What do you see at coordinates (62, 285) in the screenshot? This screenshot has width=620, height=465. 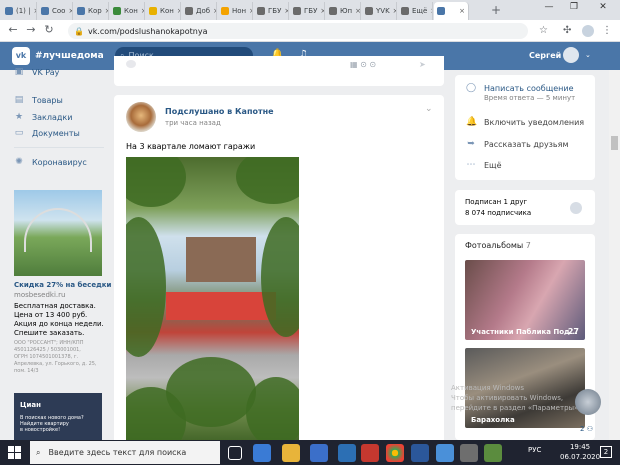 I see `ad-title: Скидка 27% на беседки` at bounding box center [62, 285].